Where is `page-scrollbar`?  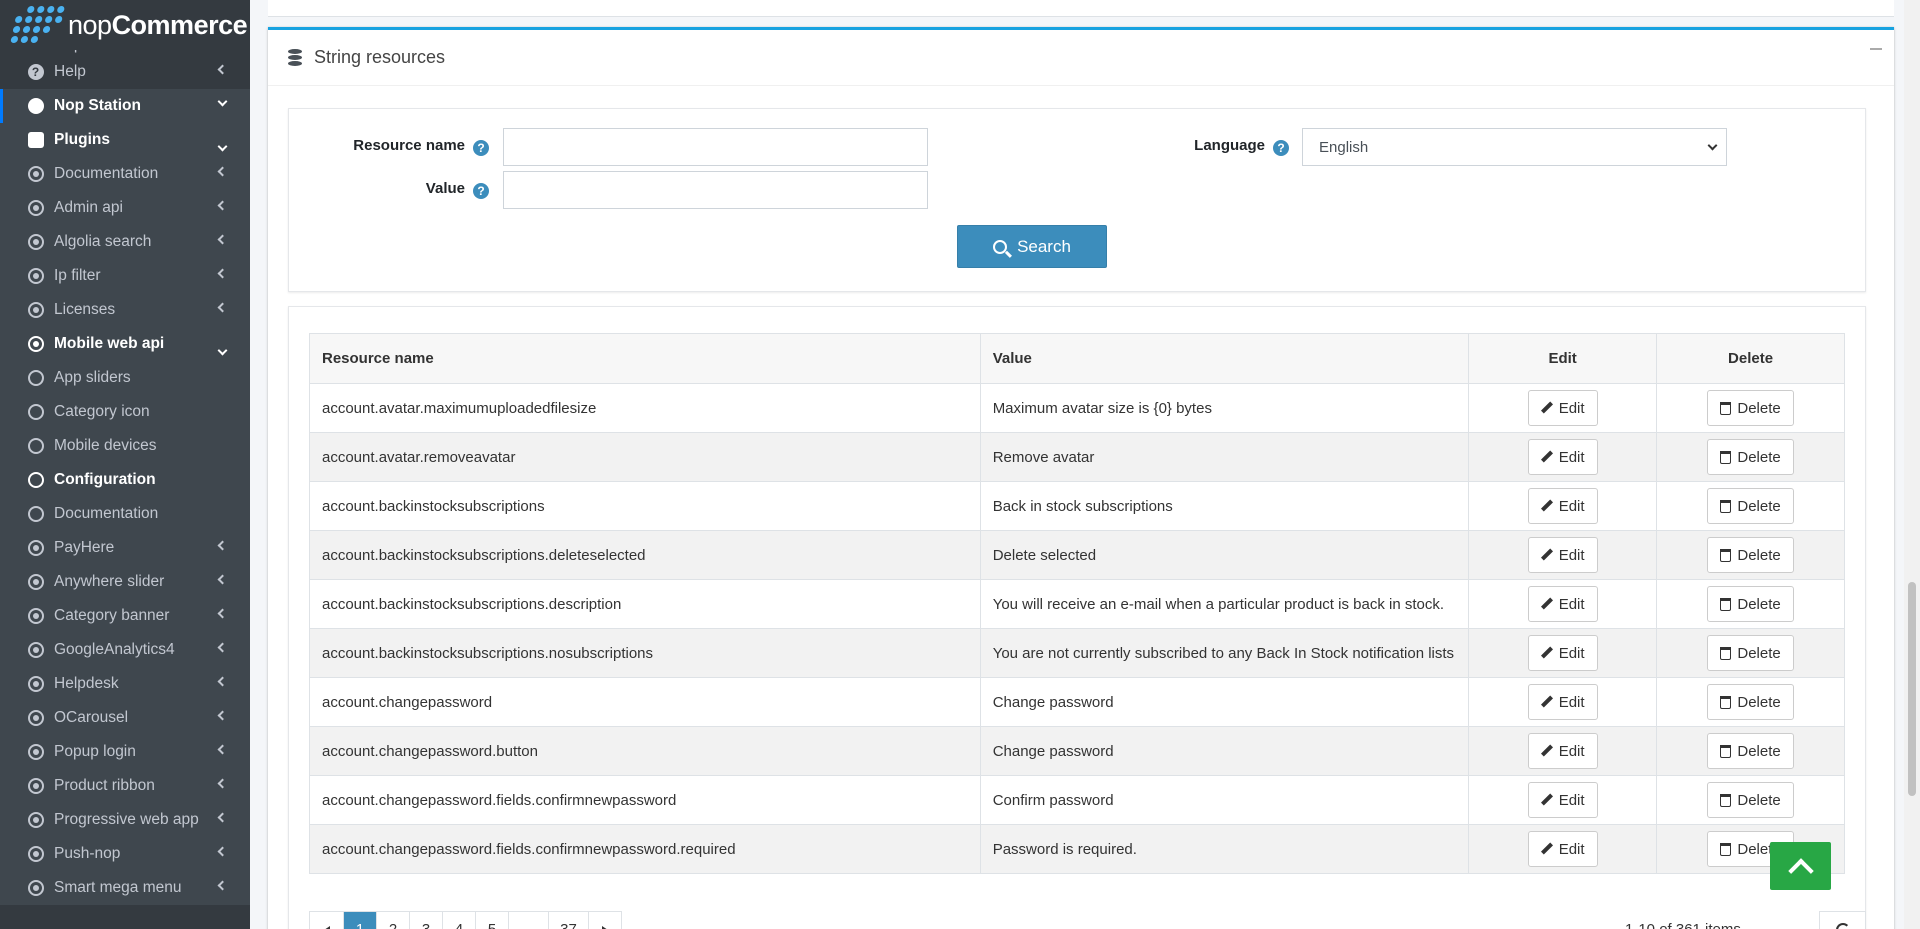 page-scrollbar is located at coordinates (1912, 464).